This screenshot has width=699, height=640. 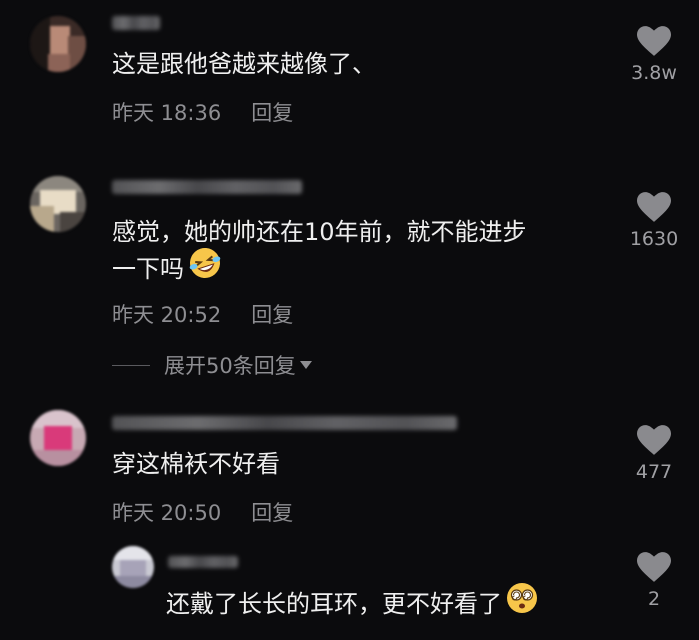 I want to click on reply-text-content: 还戴了长长的耳环，更不好看了, so click(x=334, y=604).